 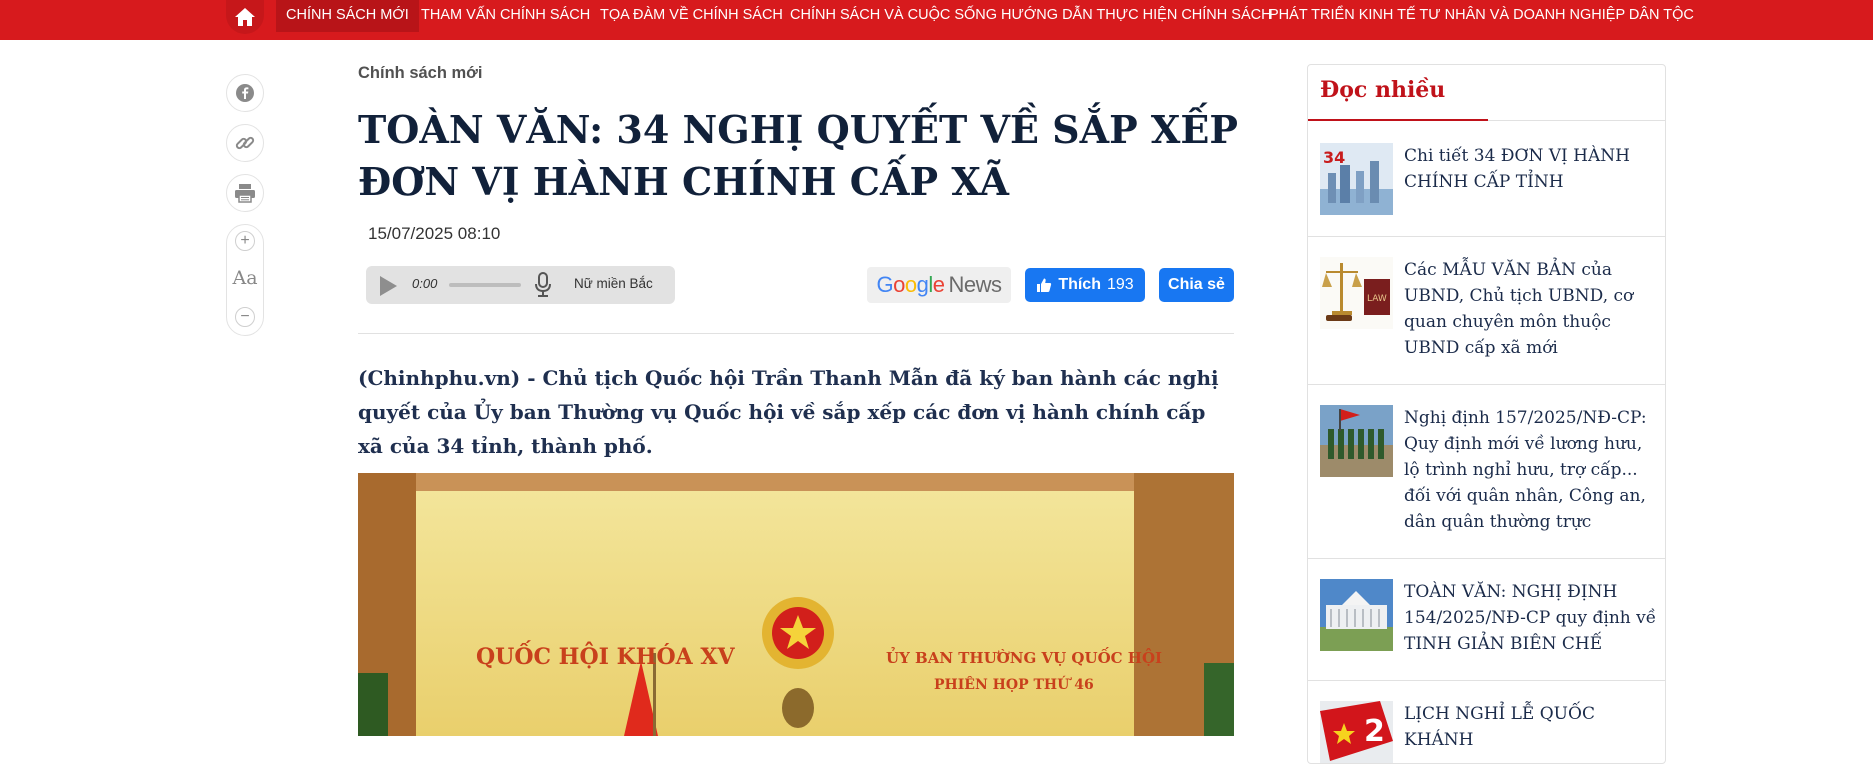 I want to click on play-icon, so click(x=388, y=286).